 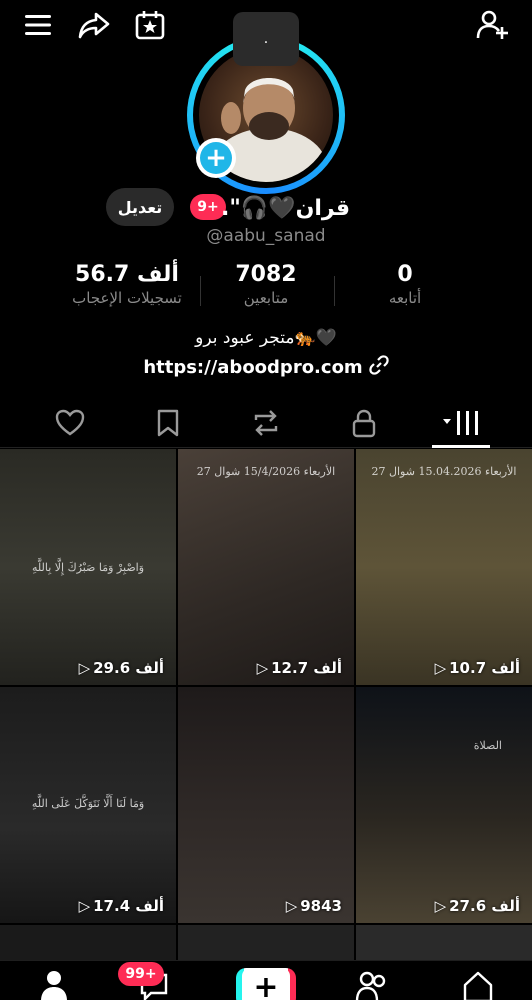 I want to click on friends-icon, so click(x=370, y=985).